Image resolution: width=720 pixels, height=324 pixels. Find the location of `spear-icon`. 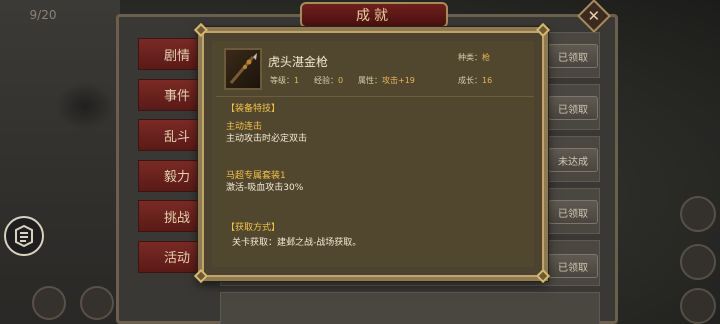

spear-icon is located at coordinates (243, 69).